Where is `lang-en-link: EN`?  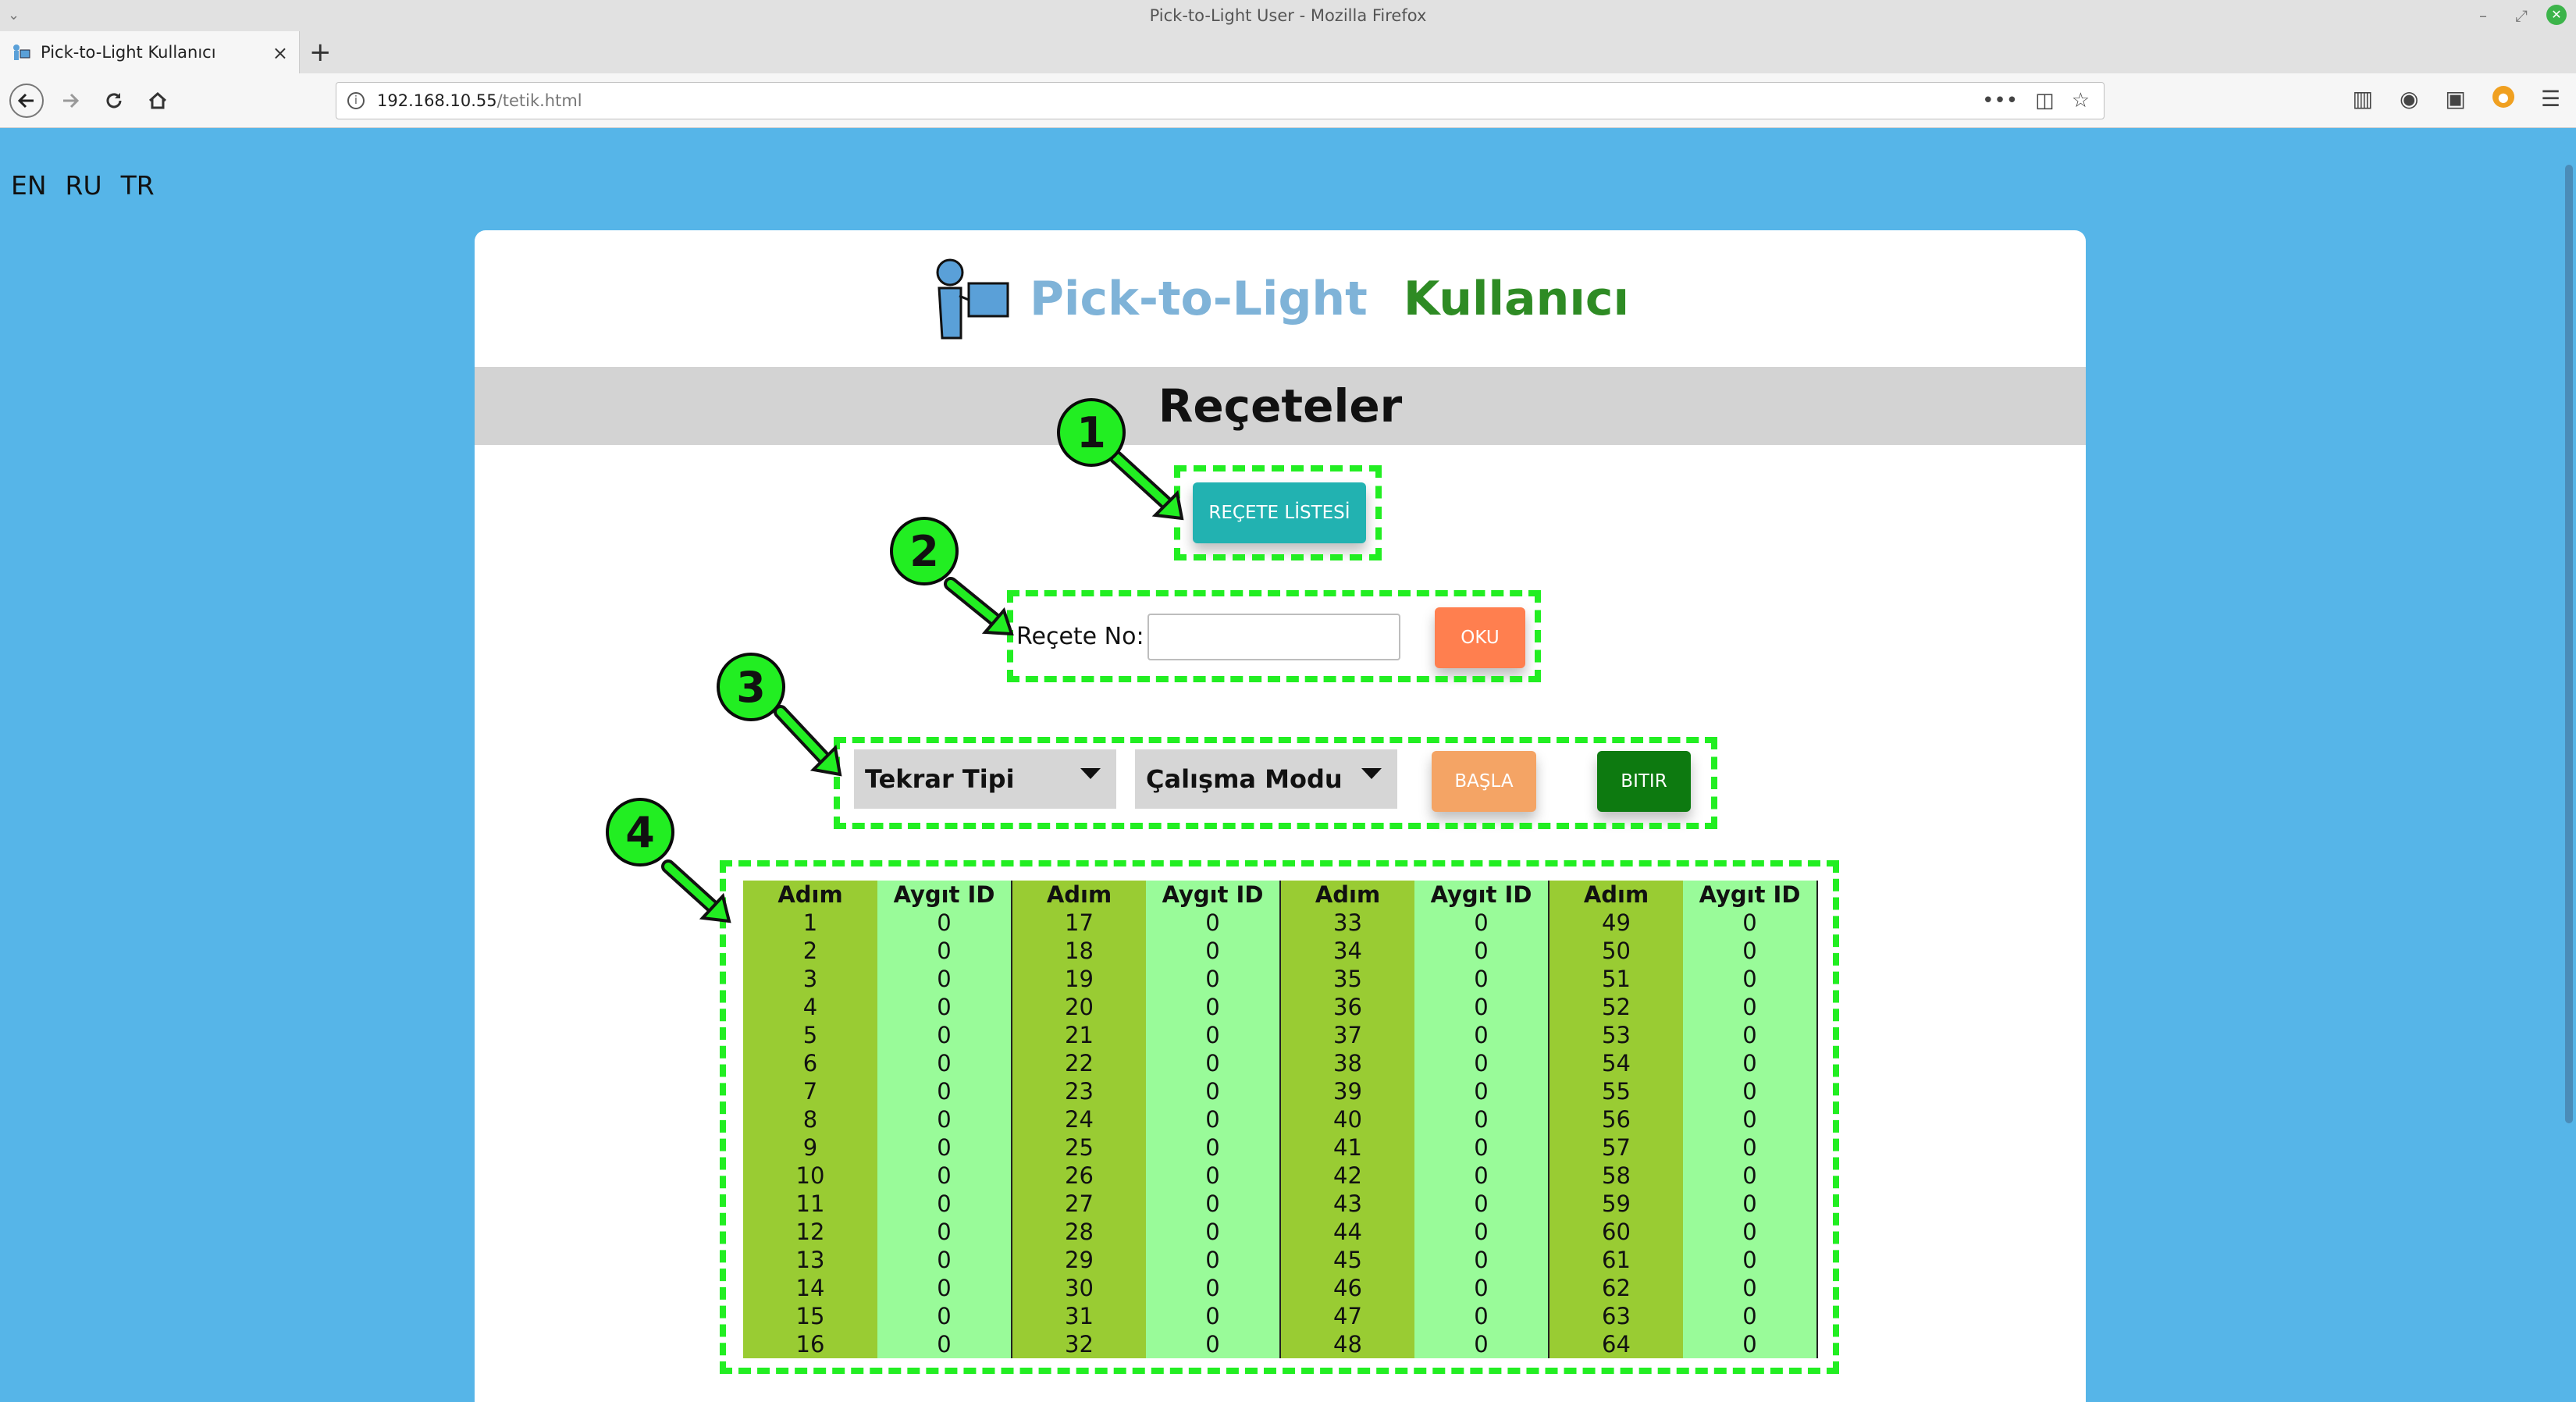 lang-en-link: EN is located at coordinates (29, 185).